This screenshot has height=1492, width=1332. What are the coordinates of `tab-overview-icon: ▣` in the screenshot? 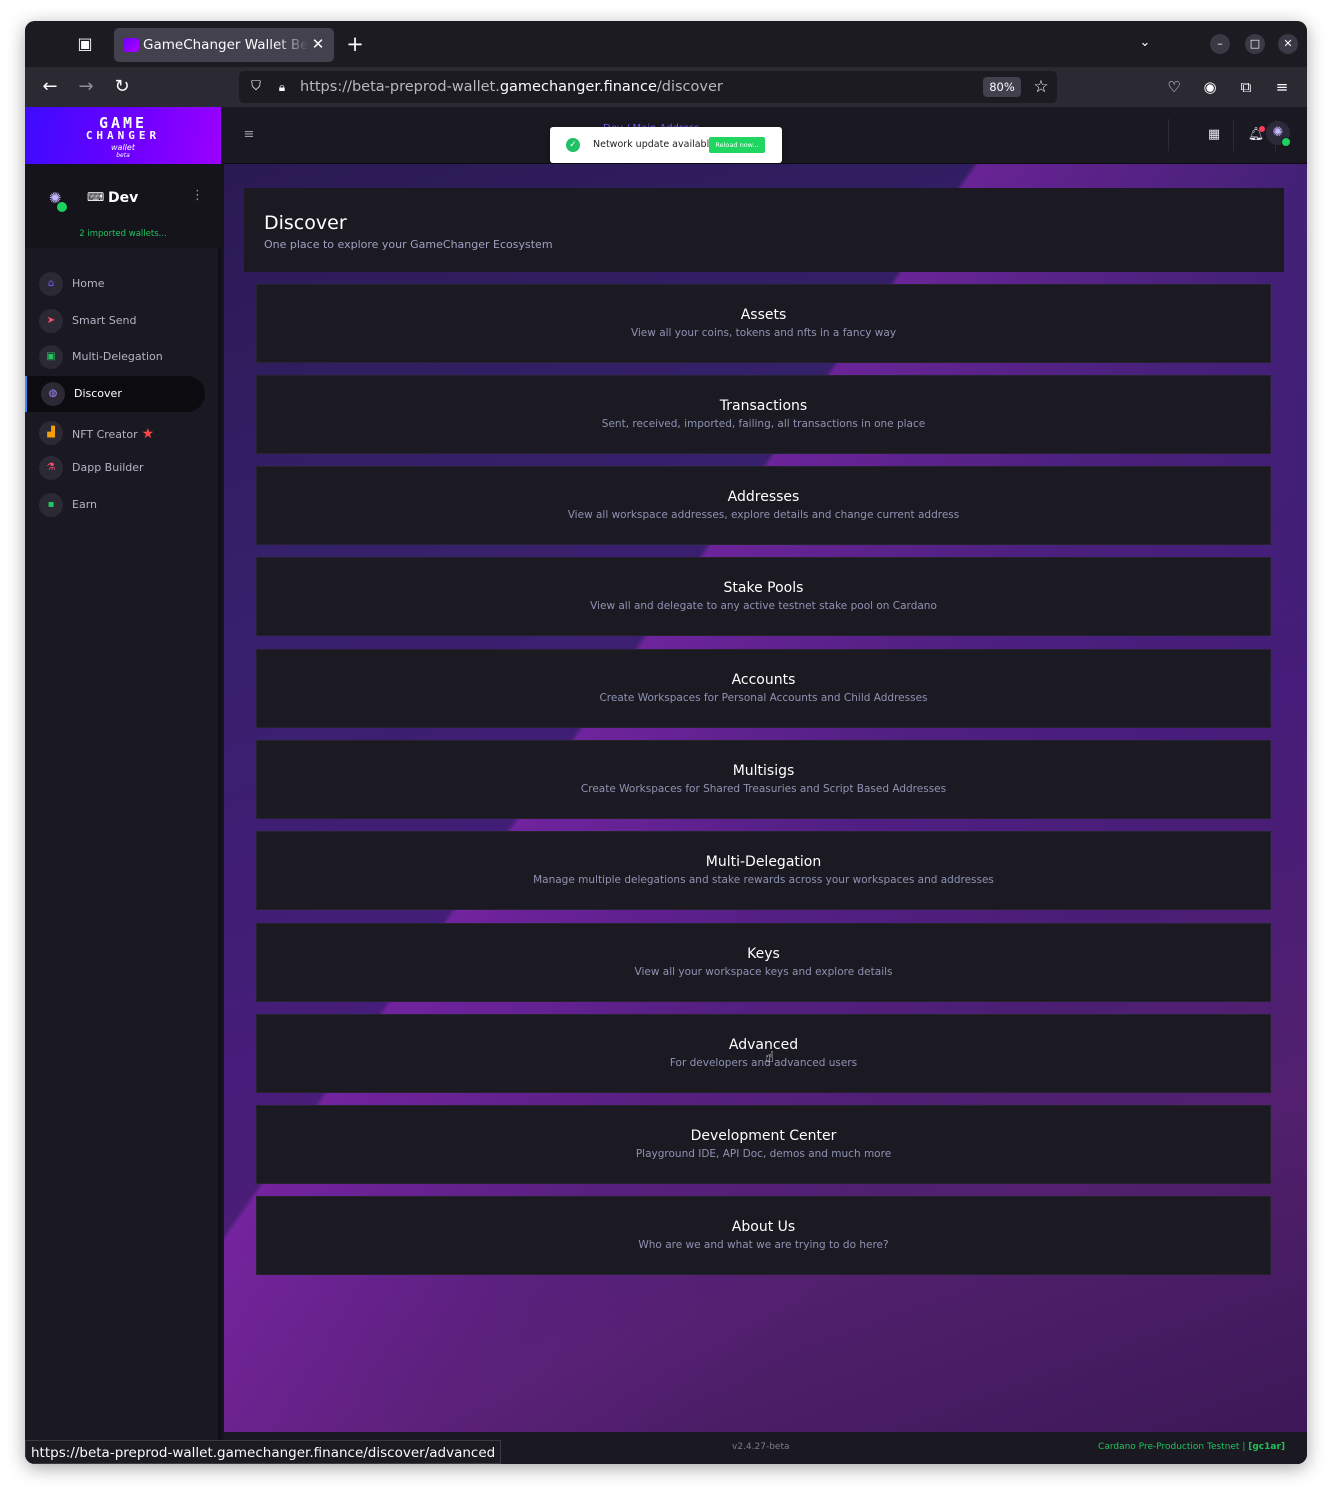 It's located at (85, 44).